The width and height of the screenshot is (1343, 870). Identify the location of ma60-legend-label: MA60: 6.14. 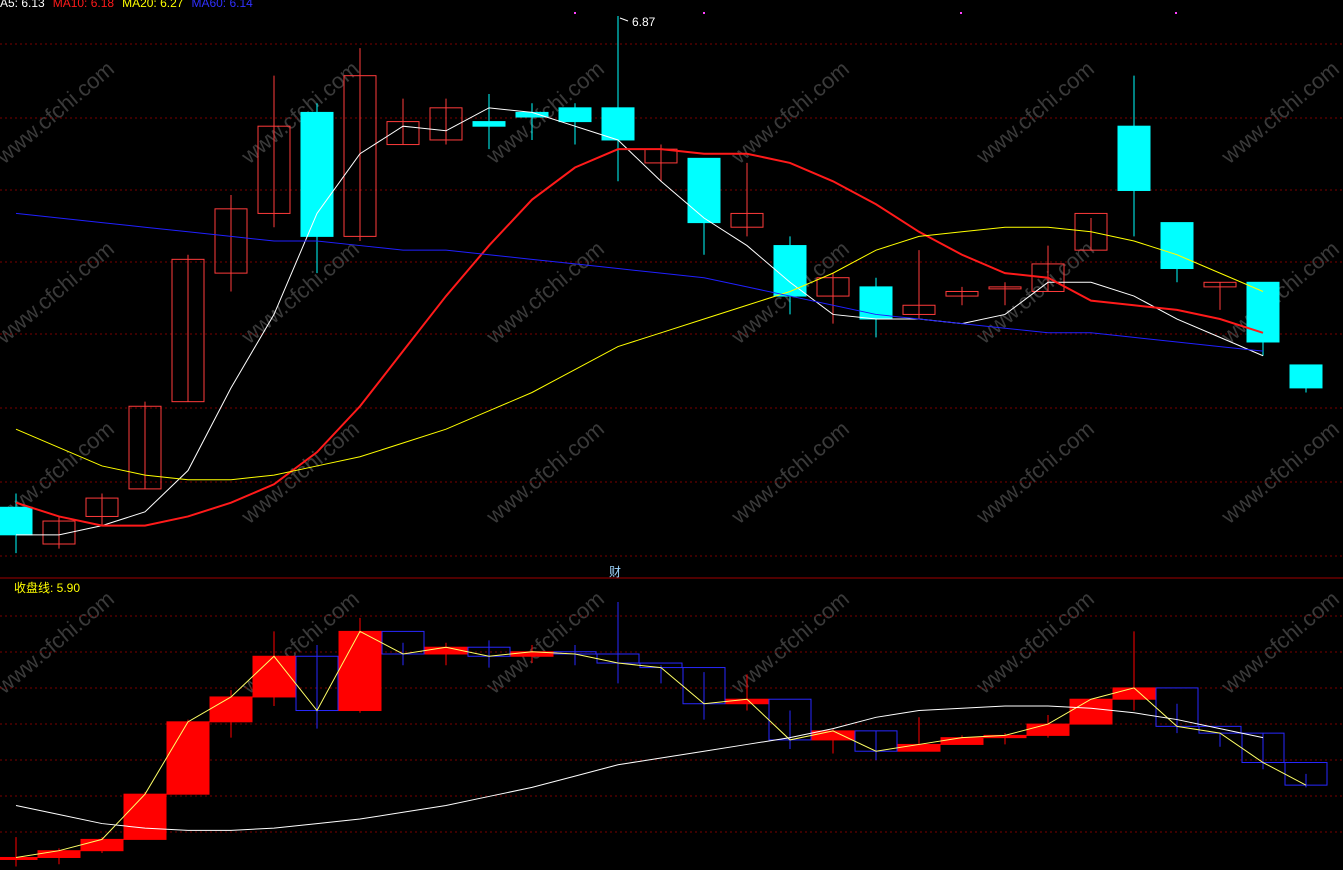
(222, 5).